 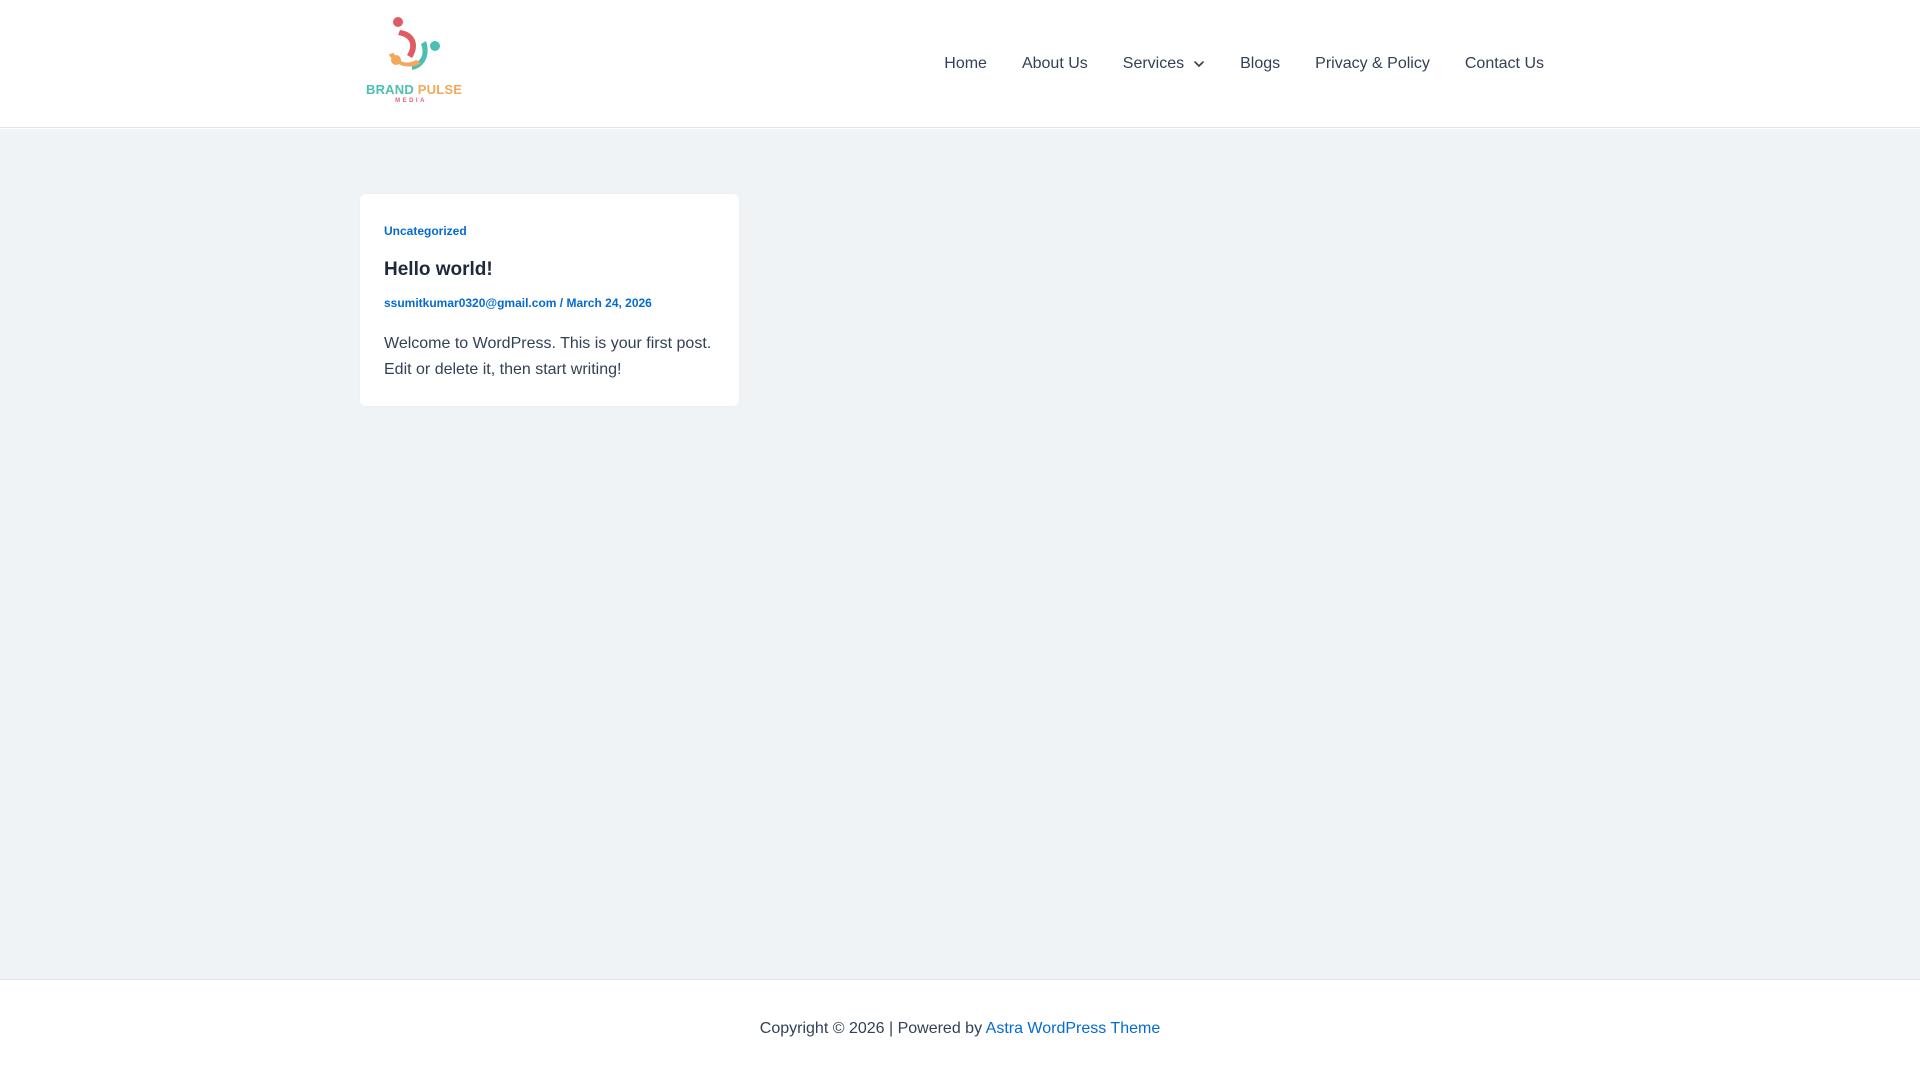 What do you see at coordinates (390, 89) in the screenshot?
I see `logo-word-brand: BRAND` at bounding box center [390, 89].